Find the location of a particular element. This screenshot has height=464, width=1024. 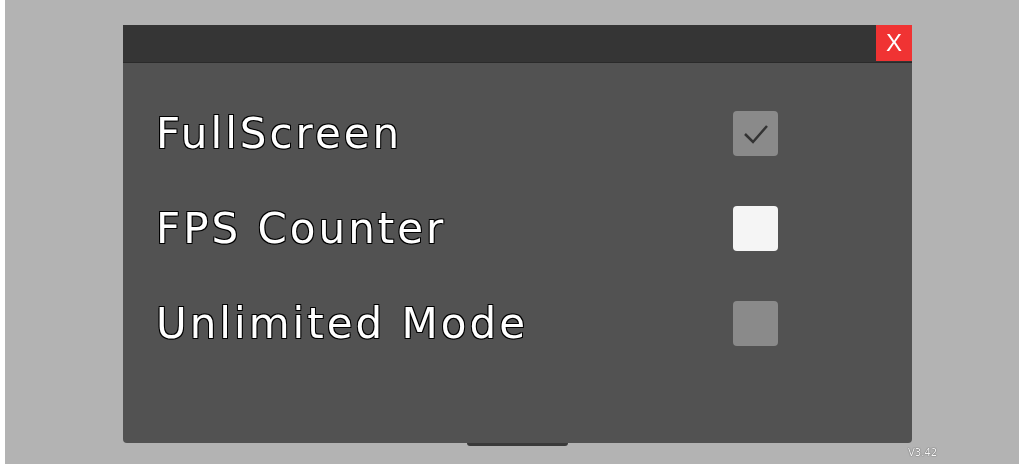

close-button: X is located at coordinates (894, 43).